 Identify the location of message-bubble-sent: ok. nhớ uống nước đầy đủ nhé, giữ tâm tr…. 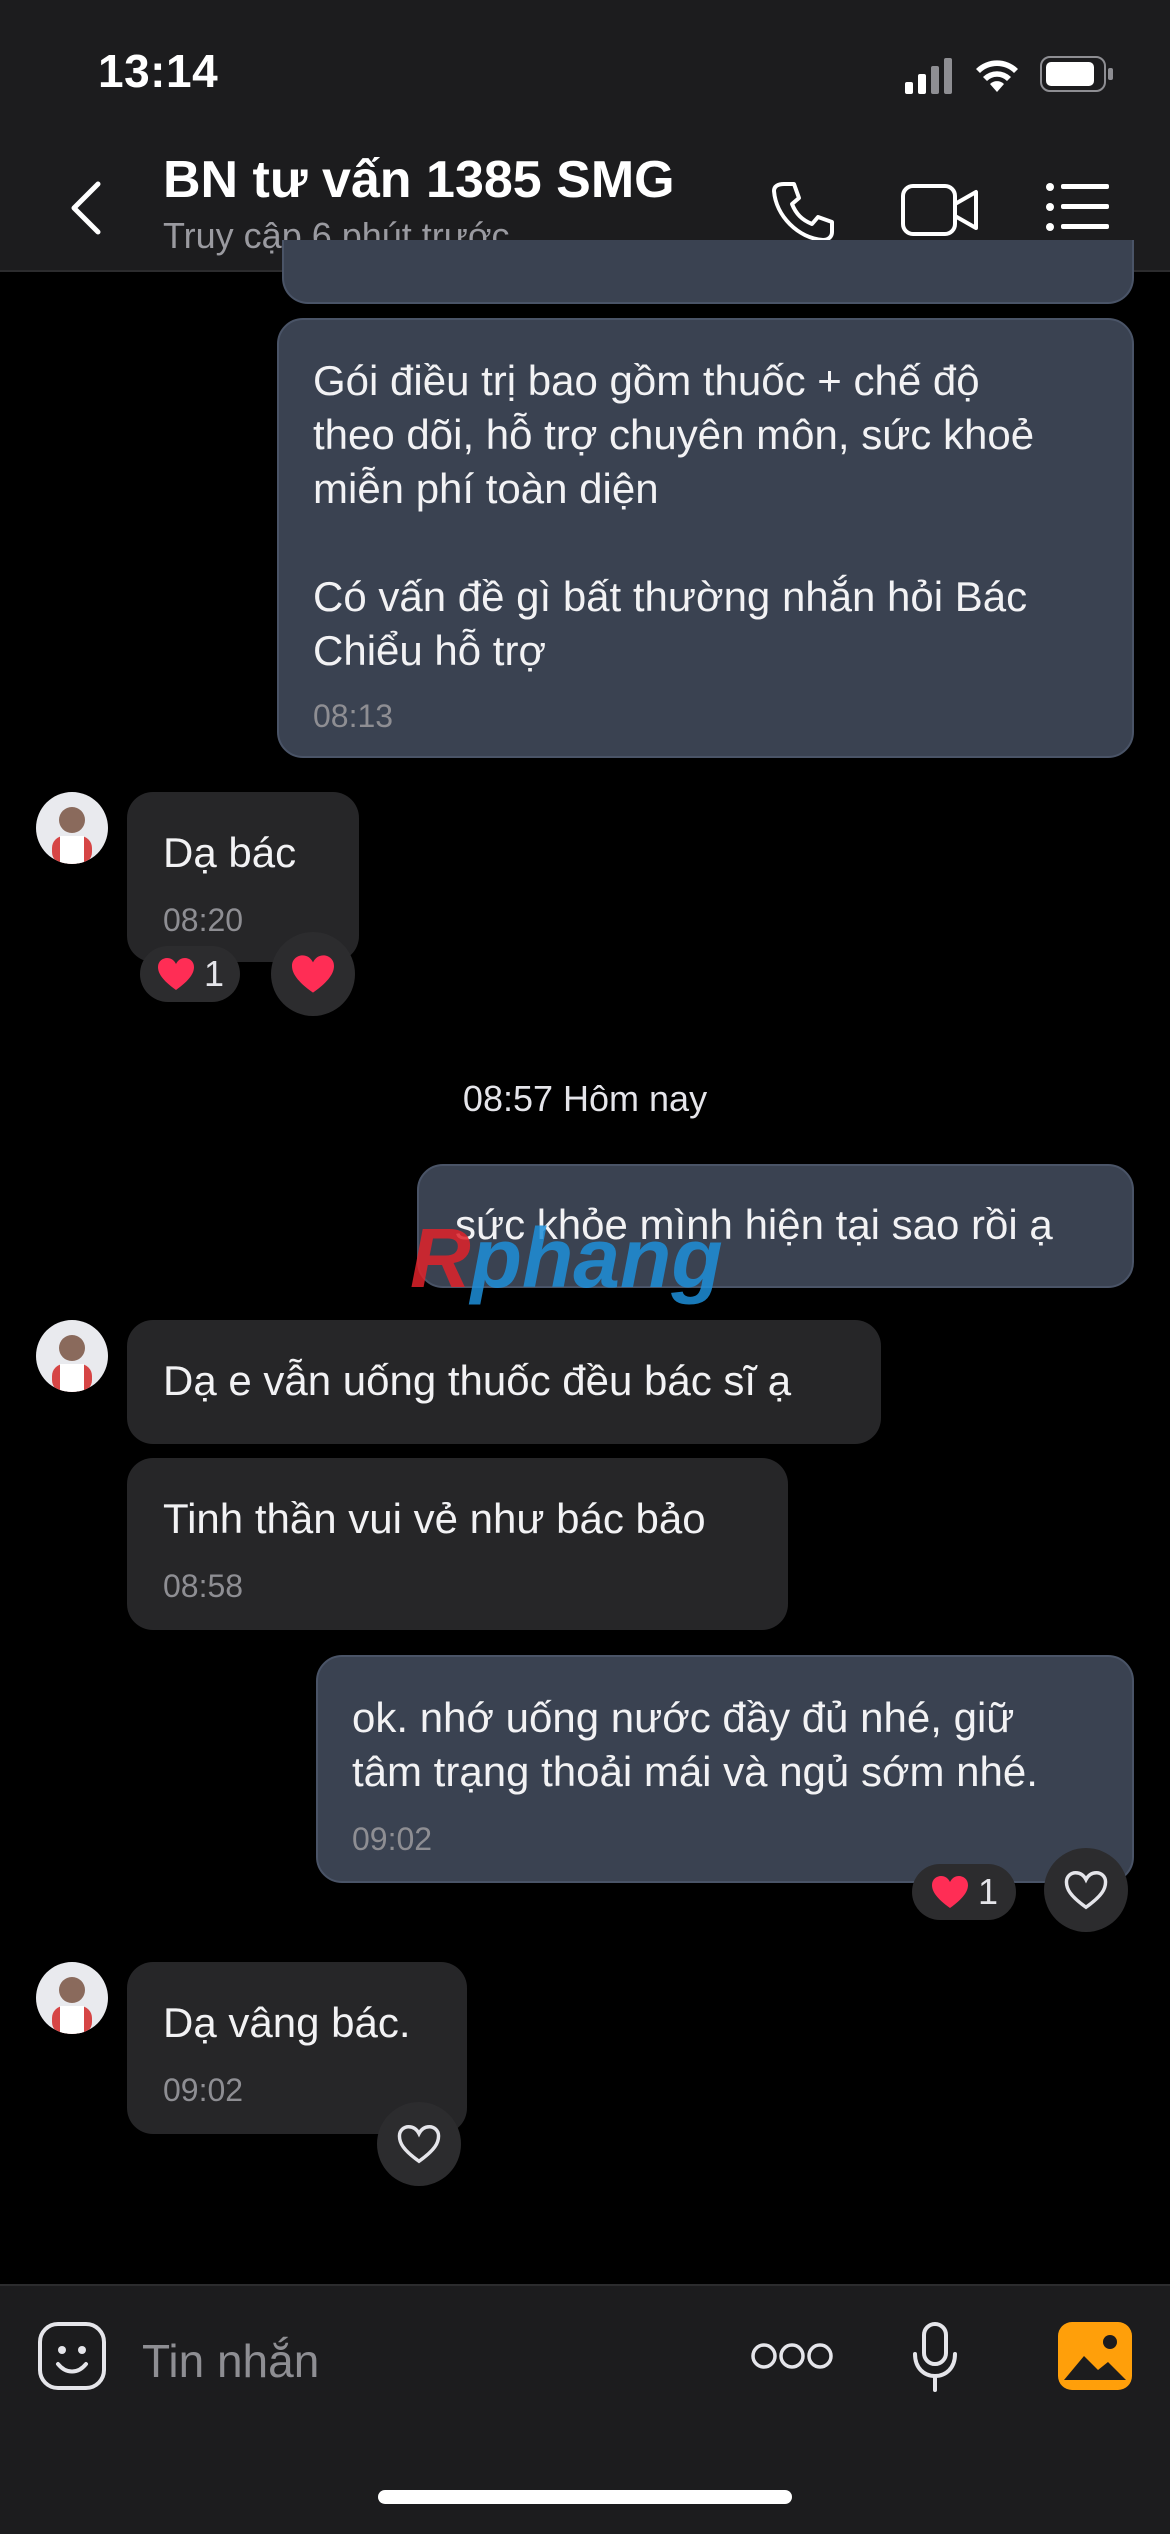
(725, 1769).